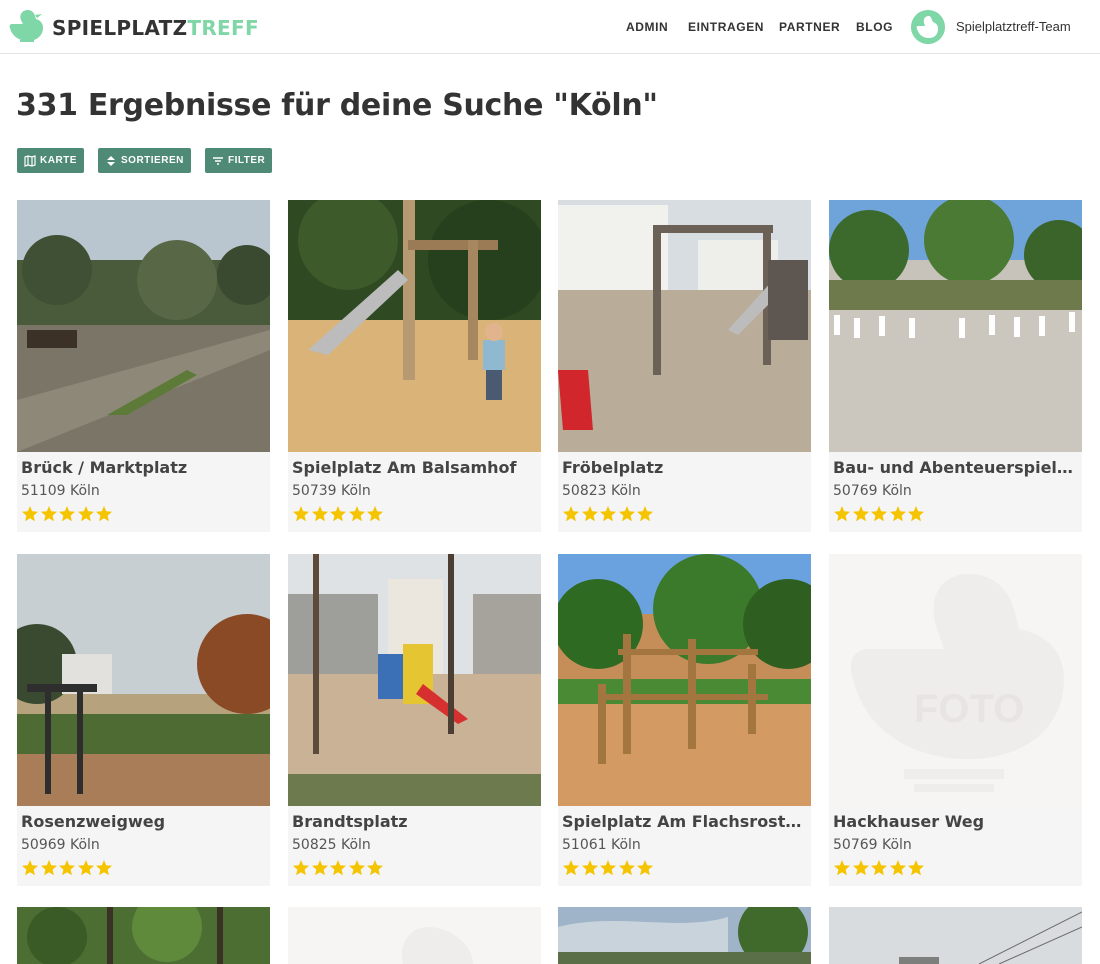  I want to click on playground-name: Brück / Marktplatz, so click(144, 467).